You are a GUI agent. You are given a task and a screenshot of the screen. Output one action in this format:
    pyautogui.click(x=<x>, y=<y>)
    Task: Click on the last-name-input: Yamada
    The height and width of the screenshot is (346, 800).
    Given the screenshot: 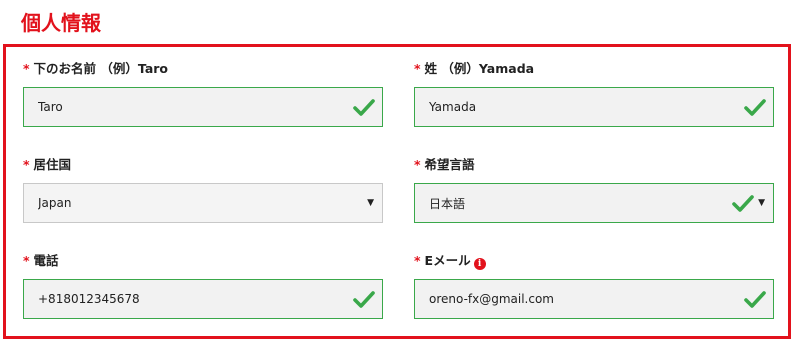 What is the action you would take?
    pyautogui.click(x=594, y=107)
    